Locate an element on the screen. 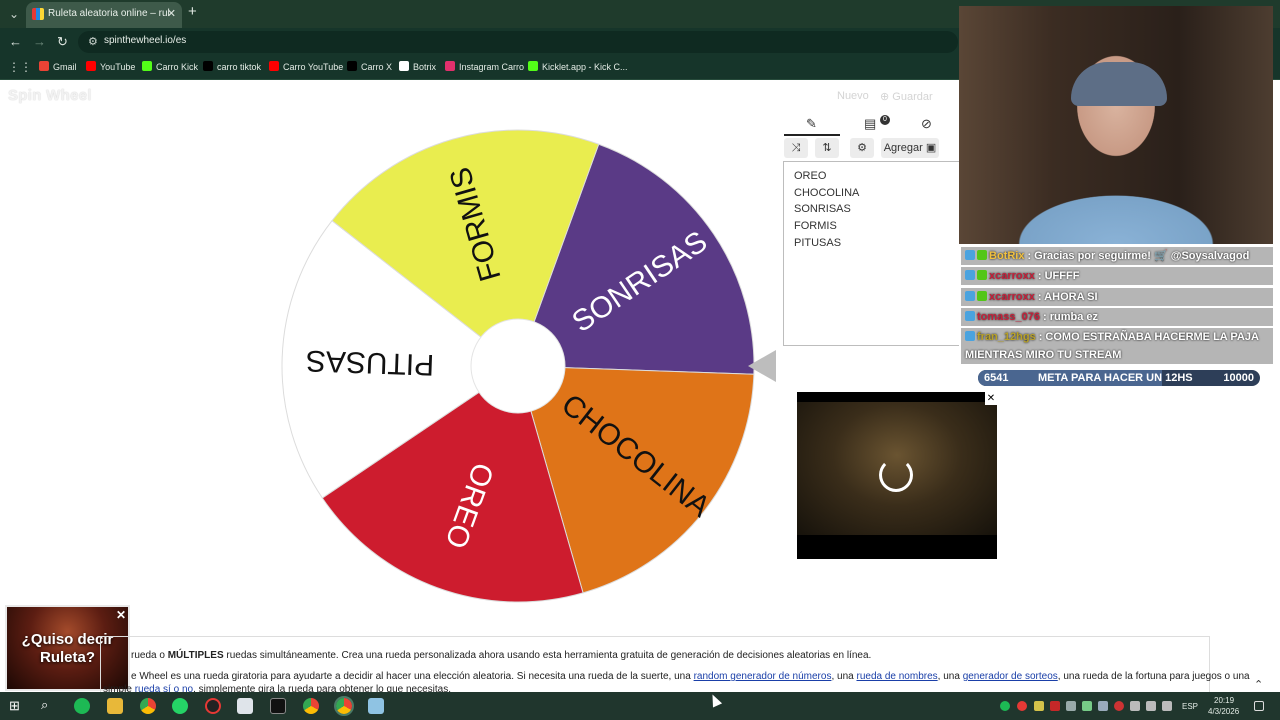  site-info-icon: ⚙ is located at coordinates (93, 41).